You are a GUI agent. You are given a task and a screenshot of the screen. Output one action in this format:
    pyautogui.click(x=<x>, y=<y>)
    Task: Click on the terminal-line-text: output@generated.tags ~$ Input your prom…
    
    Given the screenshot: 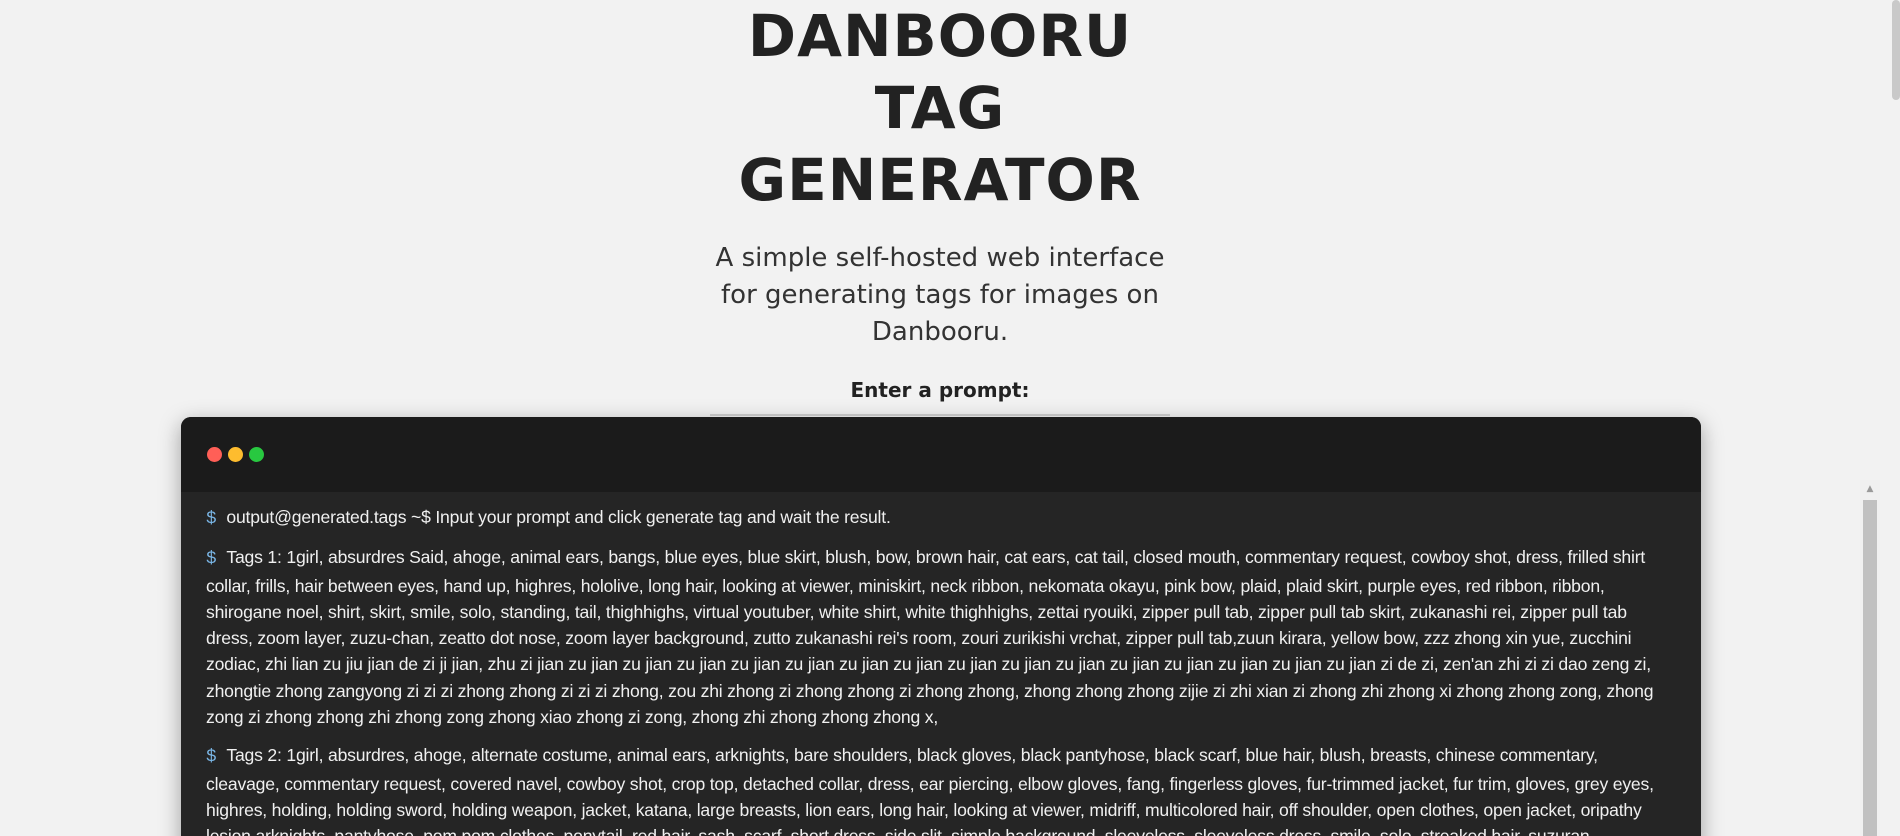 What is the action you would take?
    pyautogui.click(x=558, y=517)
    